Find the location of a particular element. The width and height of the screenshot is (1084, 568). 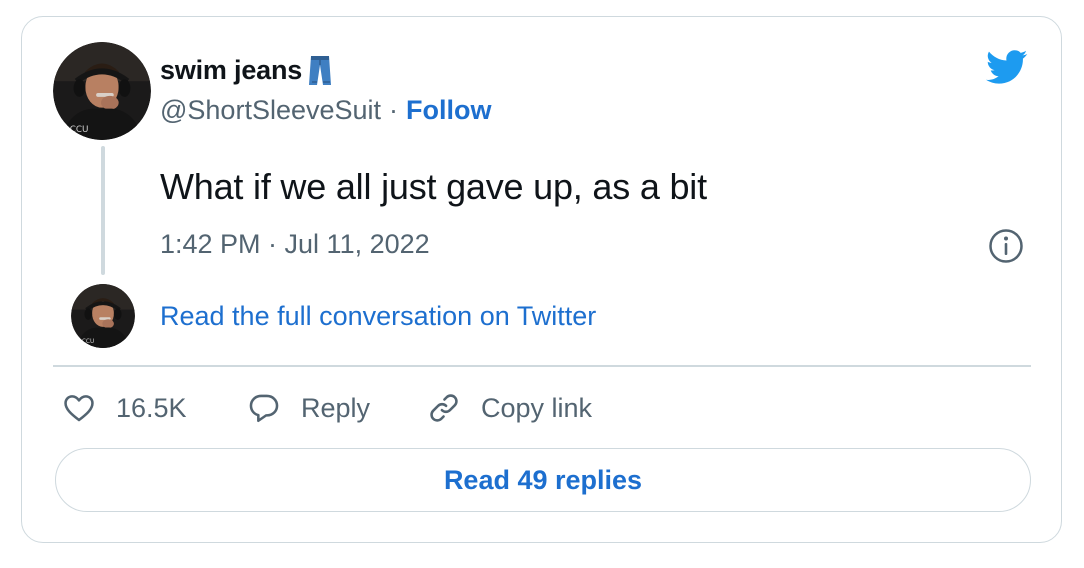

author-display-name: swim jeans is located at coordinates (231, 70).